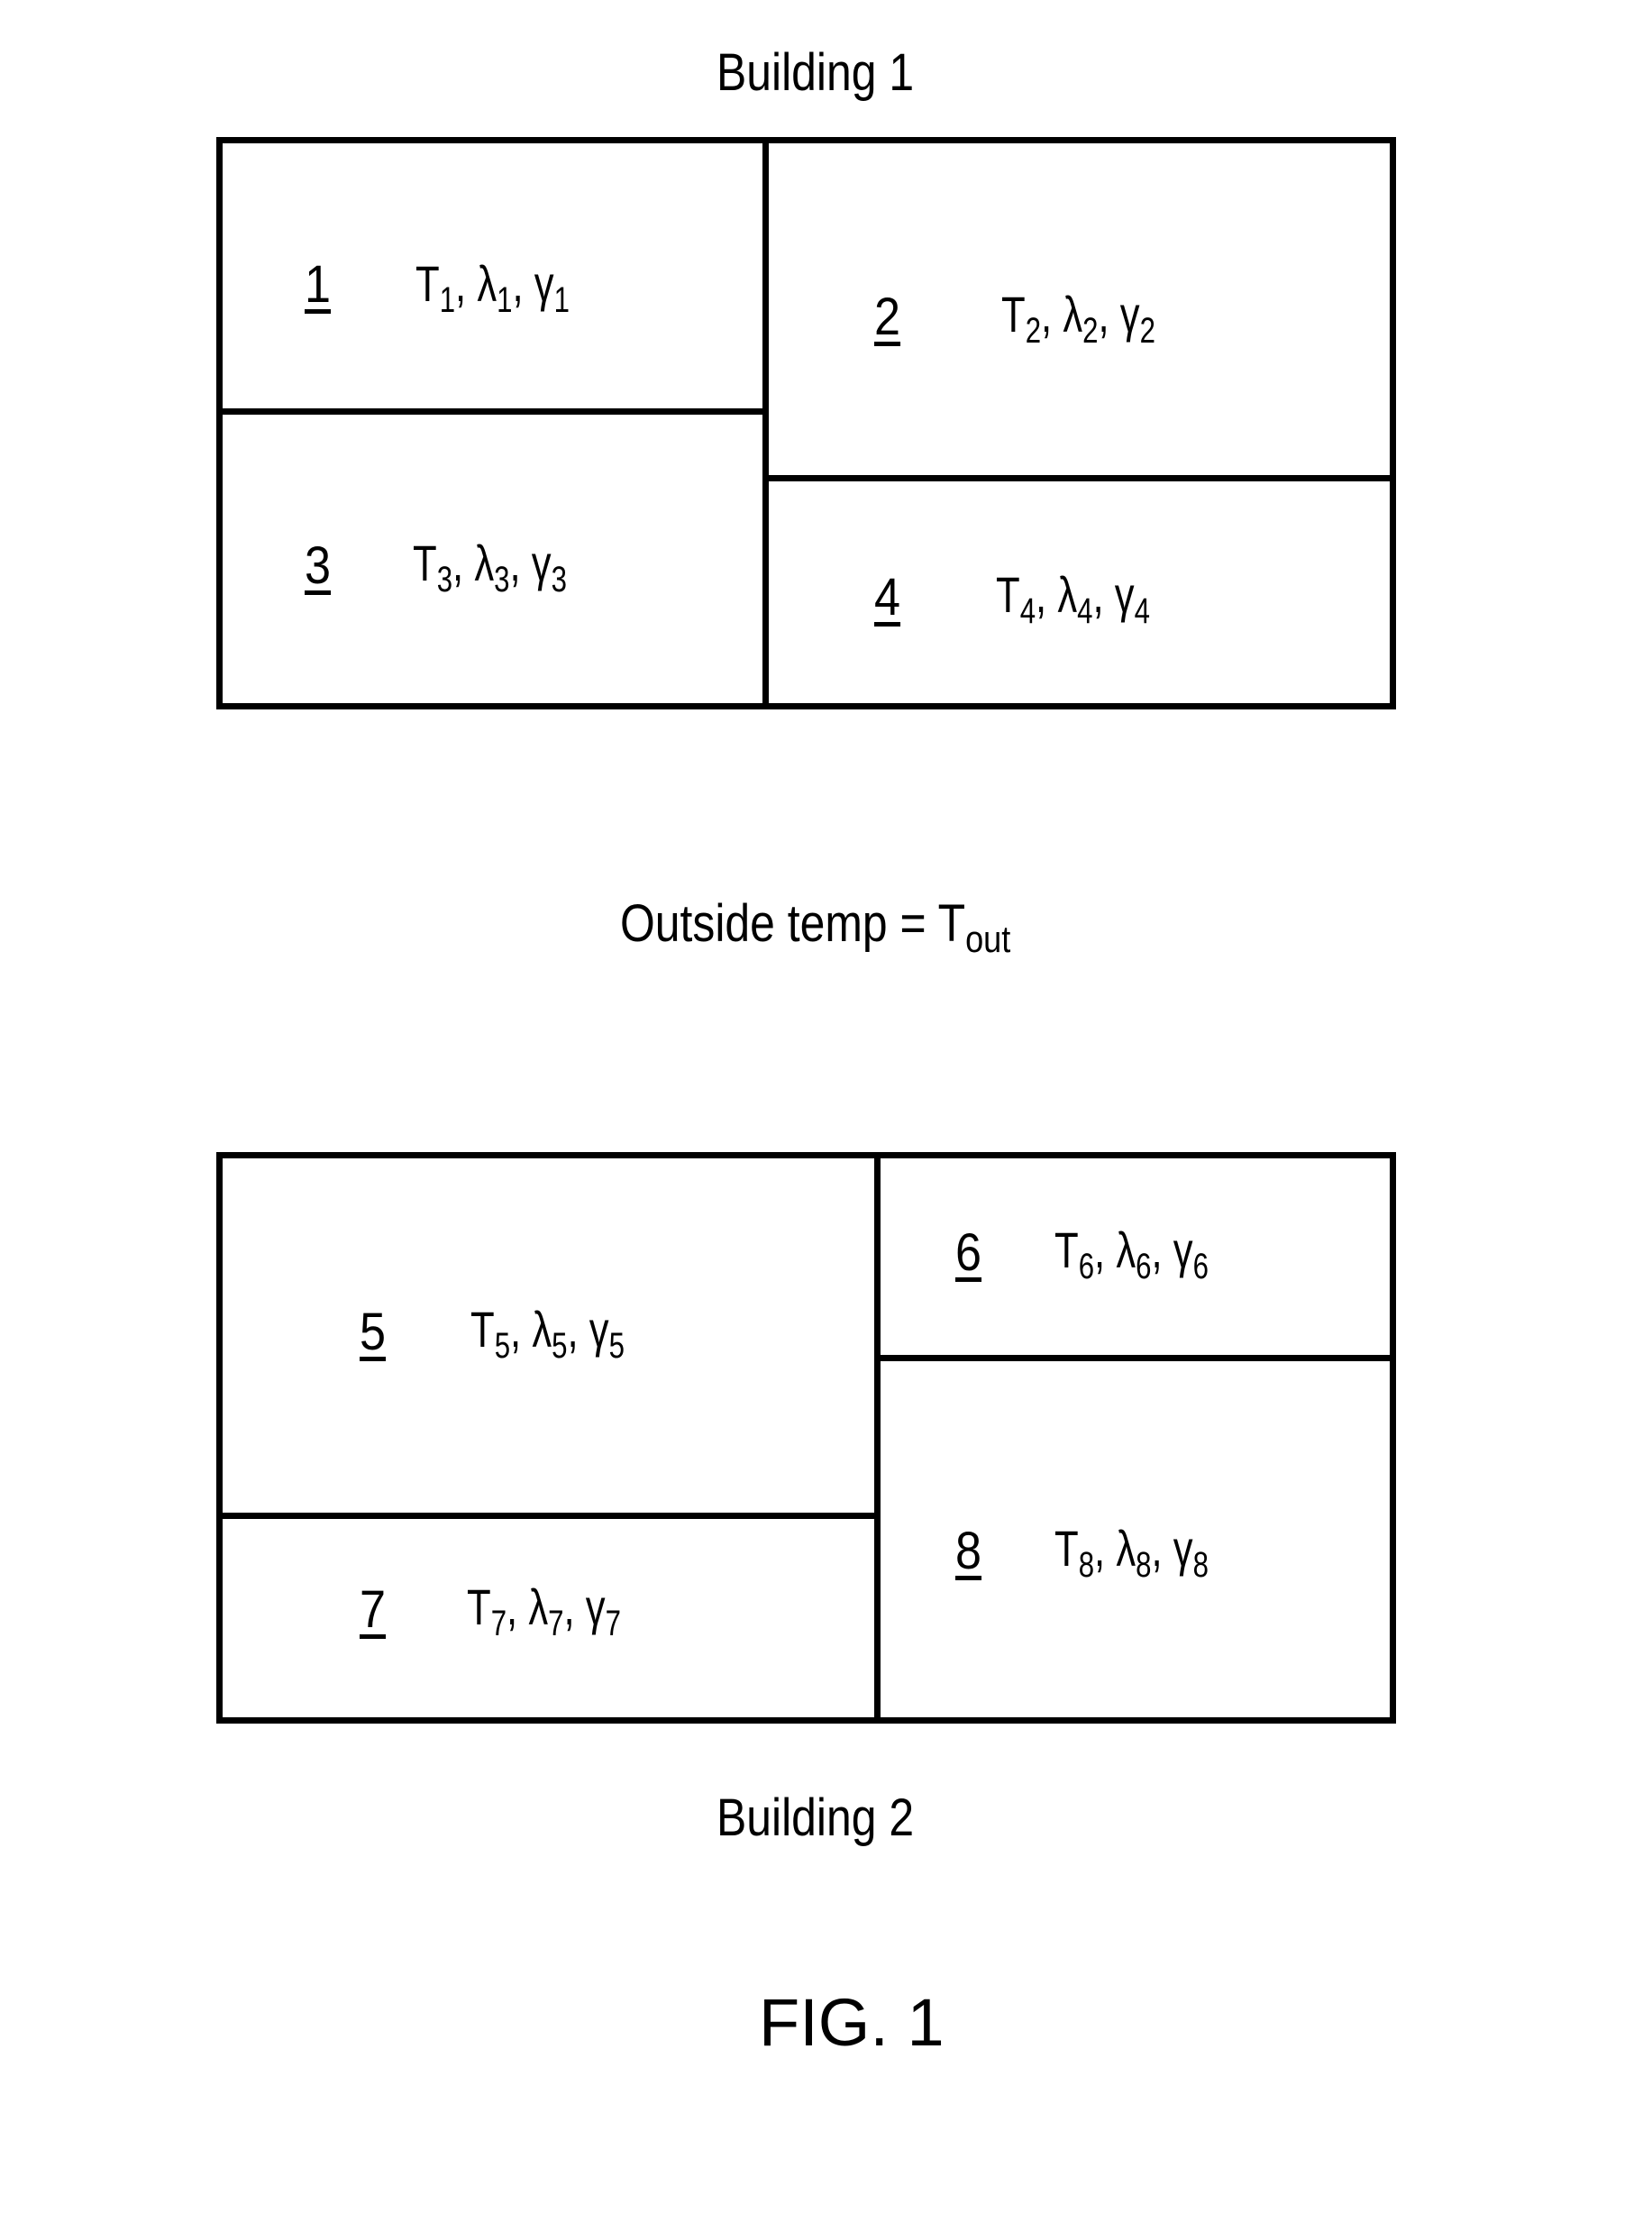  I want to click on building-2-wall-room6-room8, so click(1135, 1358).